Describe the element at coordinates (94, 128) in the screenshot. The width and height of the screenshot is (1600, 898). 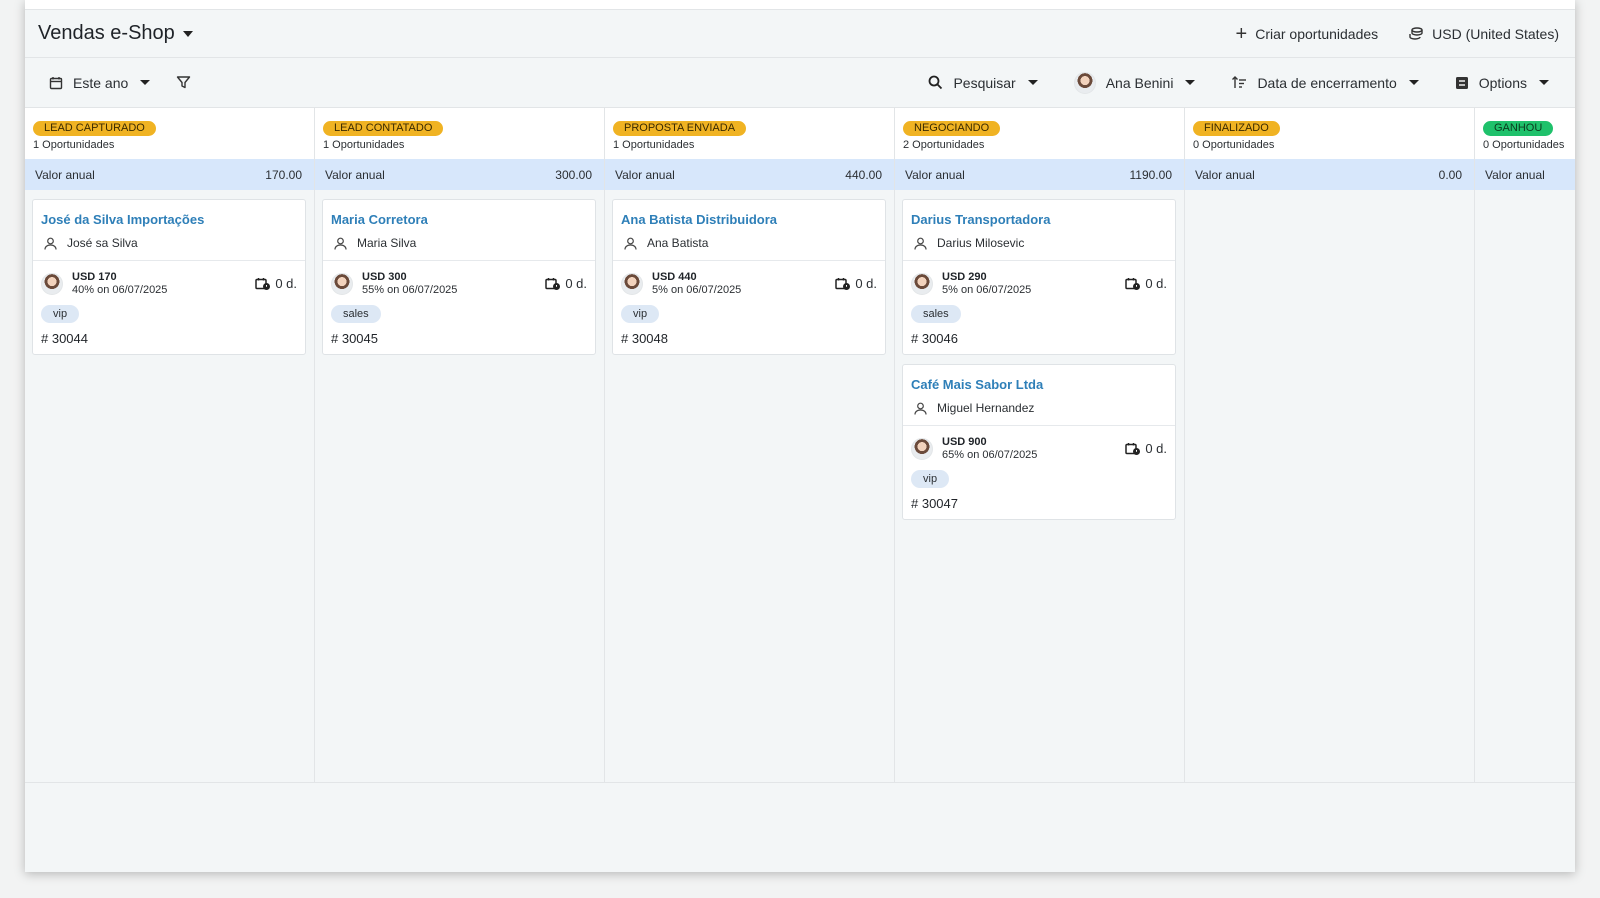
I see `stage-badge: LEAD CAPTURADO` at that location.